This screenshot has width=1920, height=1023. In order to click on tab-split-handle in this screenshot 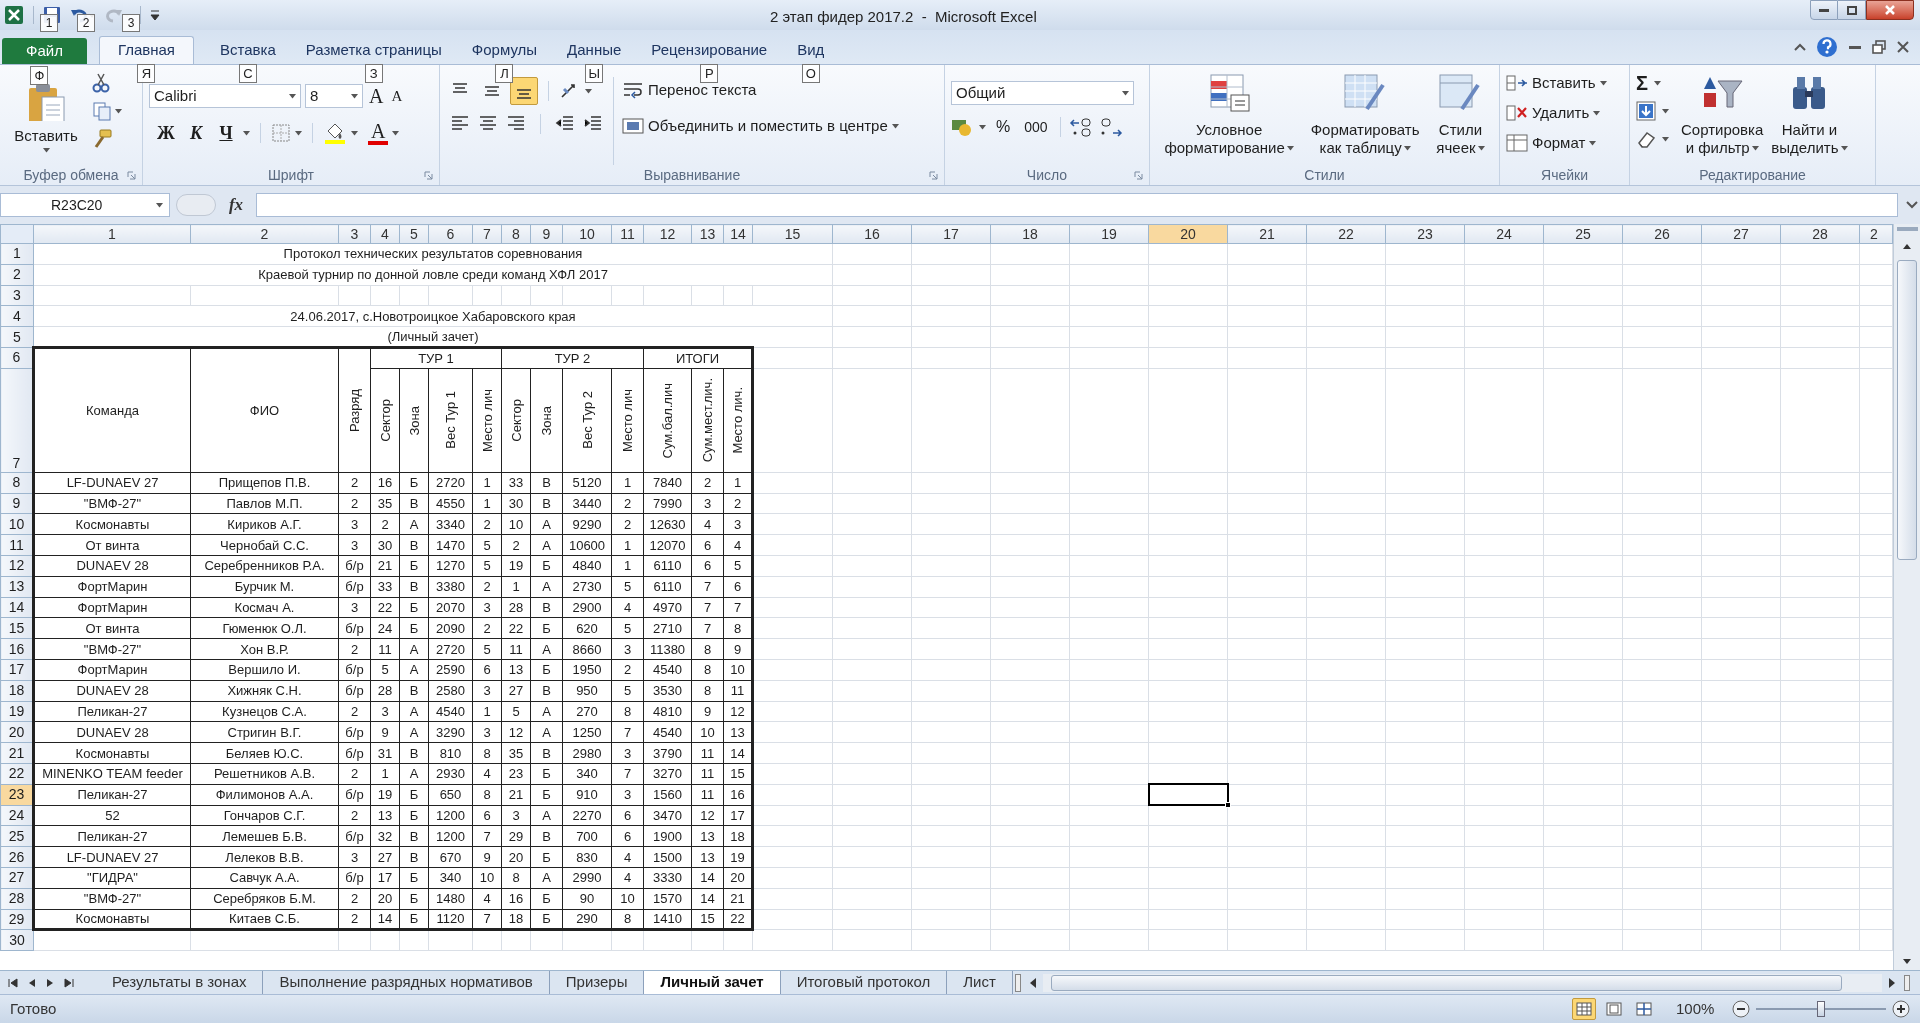, I will do `click(1017, 982)`.